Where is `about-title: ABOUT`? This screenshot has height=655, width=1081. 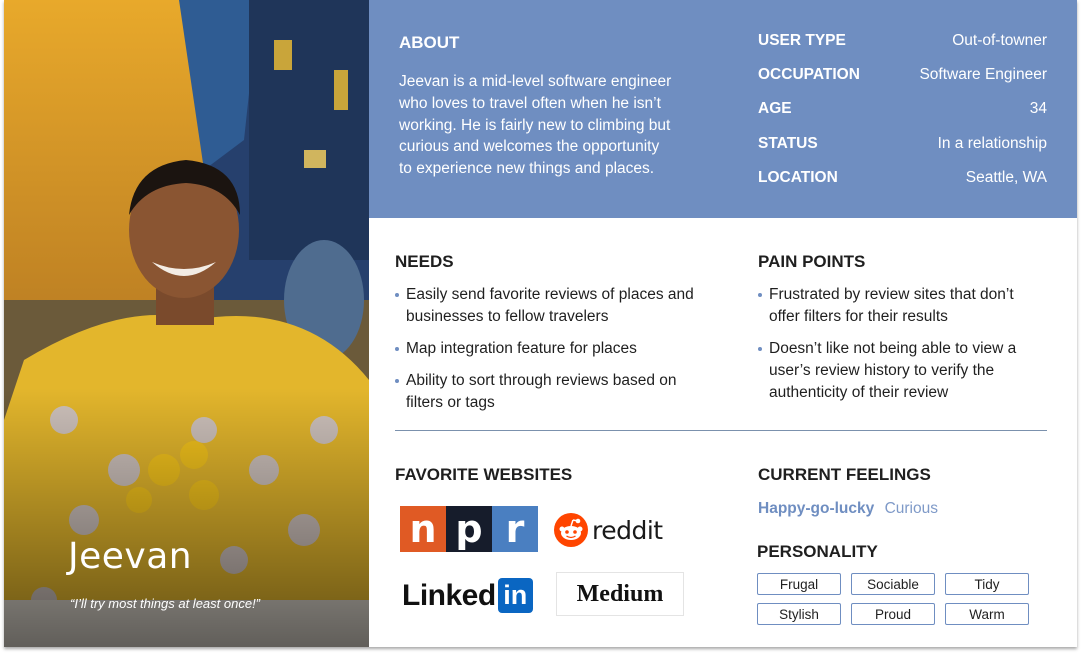 about-title: ABOUT is located at coordinates (429, 42).